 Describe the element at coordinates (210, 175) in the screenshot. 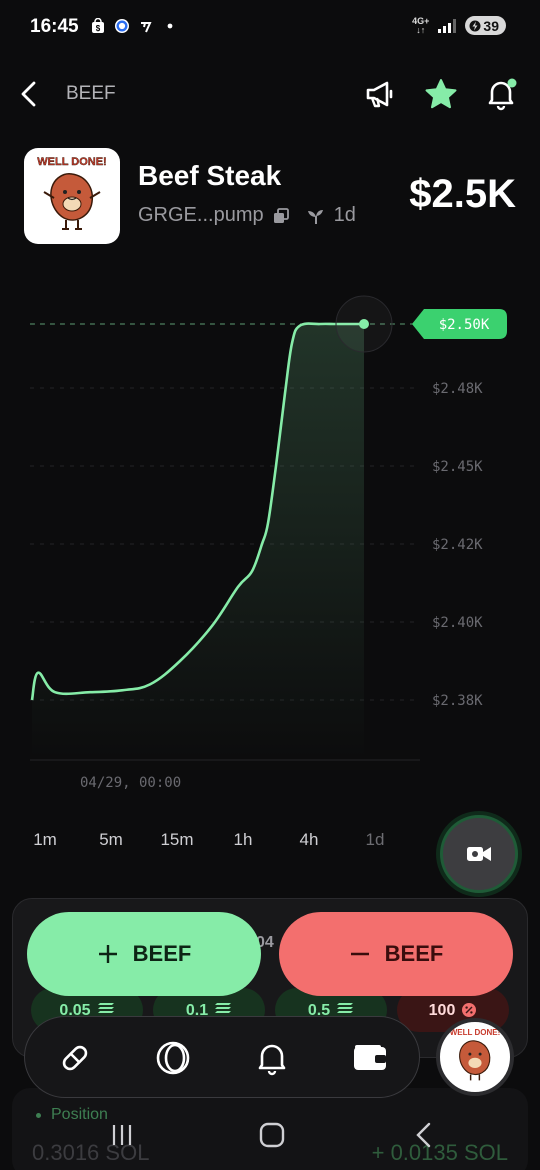

I see `token-name: Beef Steak` at that location.